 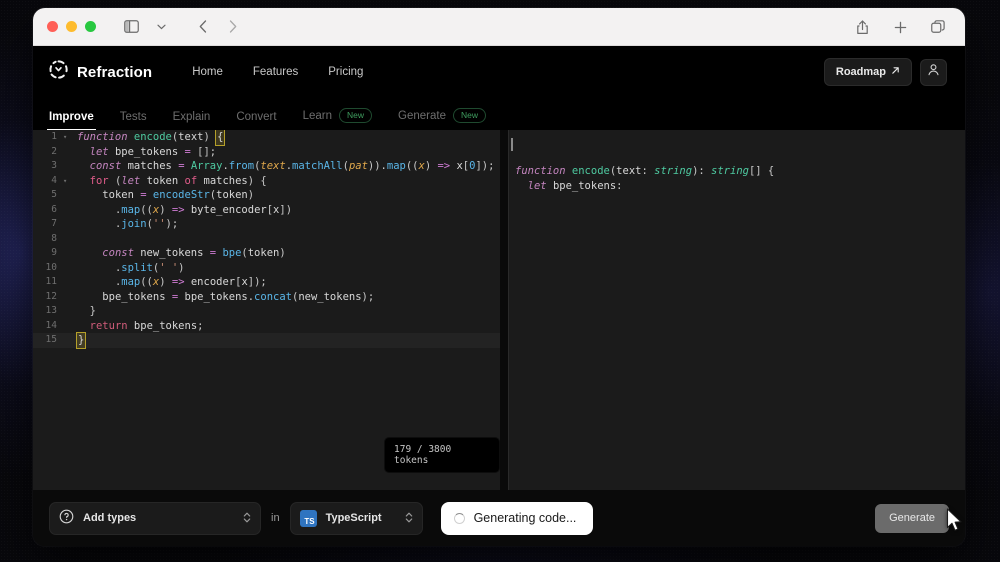 I want to click on line-number: 15, so click(x=51, y=339).